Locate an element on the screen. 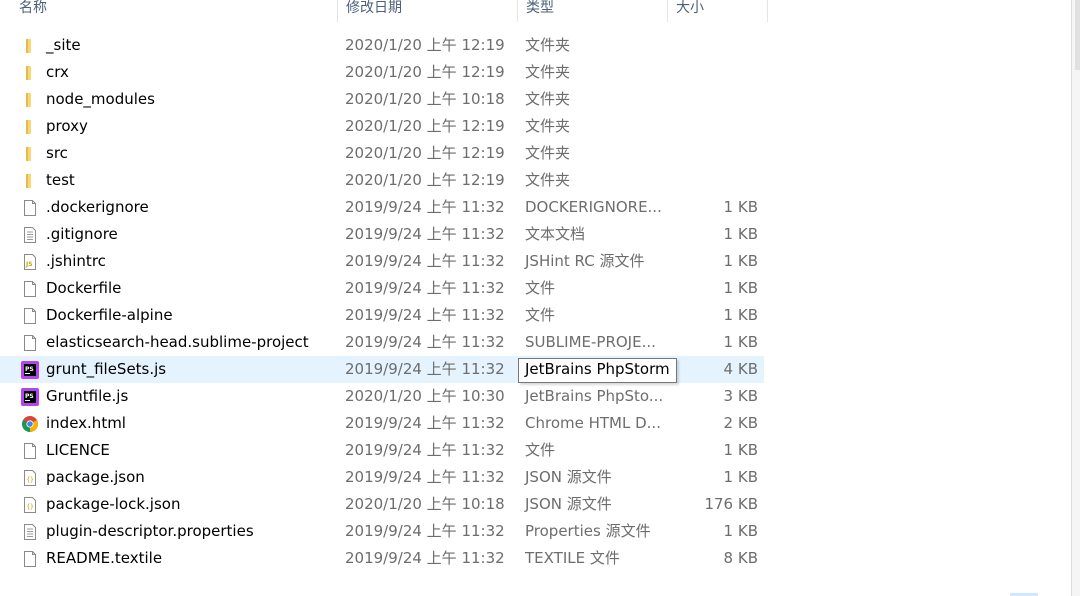 The height and width of the screenshot is (596, 1080). column-header-type: 类型 is located at coordinates (593, 11).